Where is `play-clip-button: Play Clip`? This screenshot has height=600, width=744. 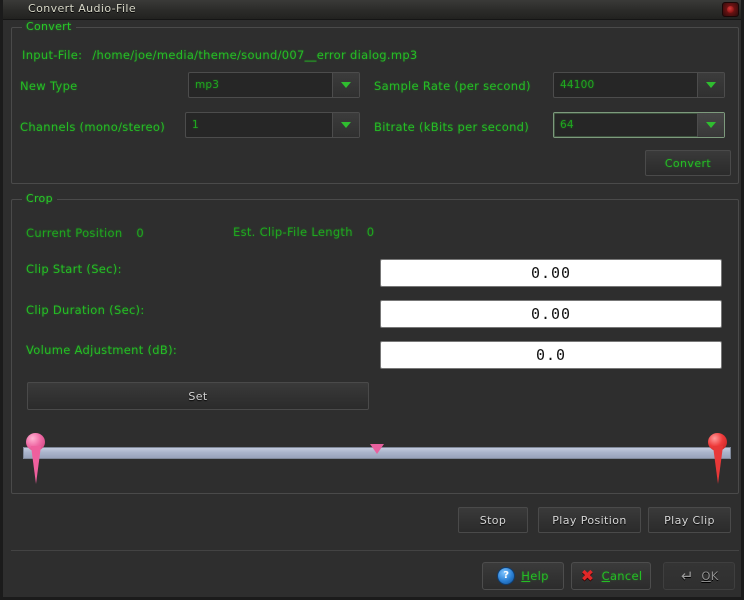 play-clip-button: Play Clip is located at coordinates (689, 520).